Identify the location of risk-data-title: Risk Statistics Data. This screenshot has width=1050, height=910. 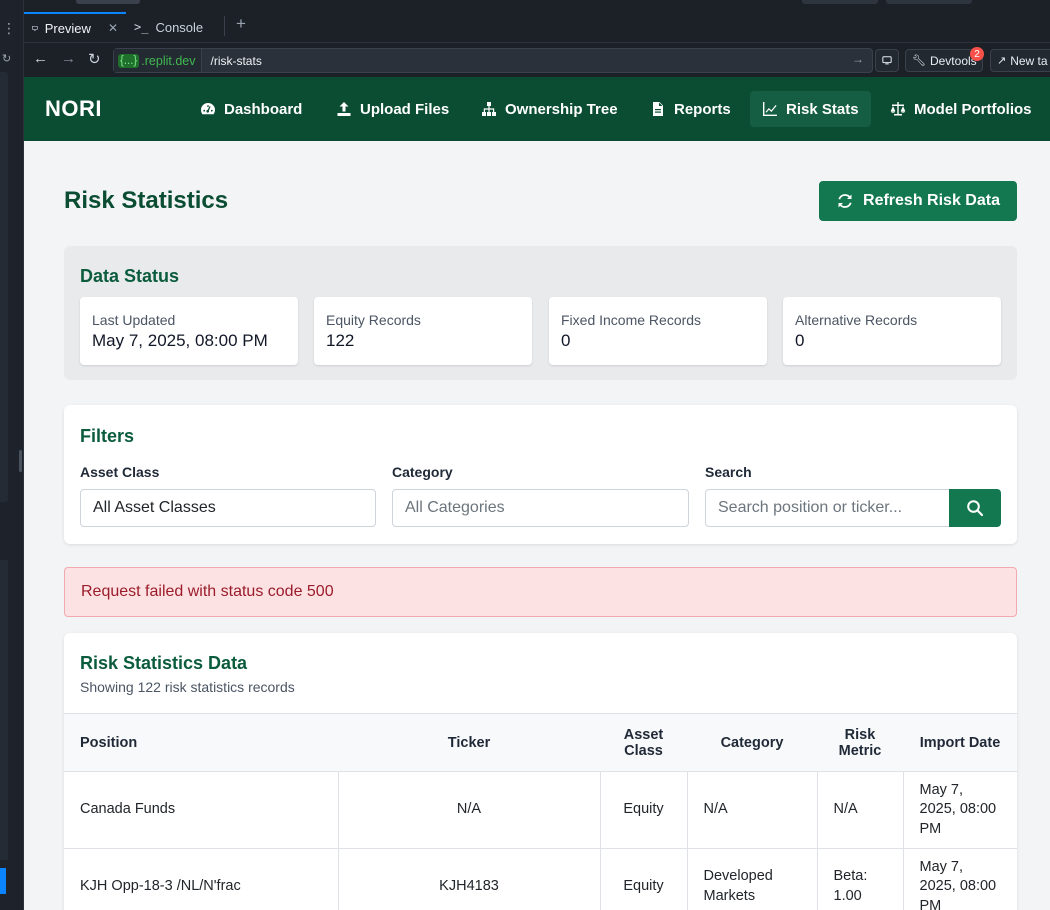
(164, 663).